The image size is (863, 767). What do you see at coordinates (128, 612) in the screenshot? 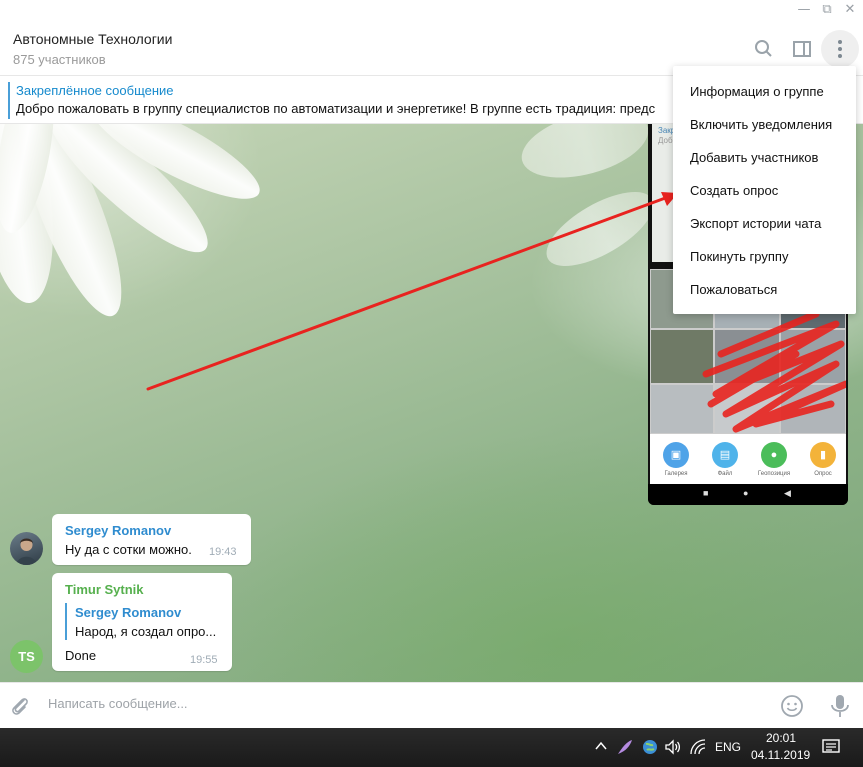
I see `reply-author: Sergey Romanov` at bounding box center [128, 612].